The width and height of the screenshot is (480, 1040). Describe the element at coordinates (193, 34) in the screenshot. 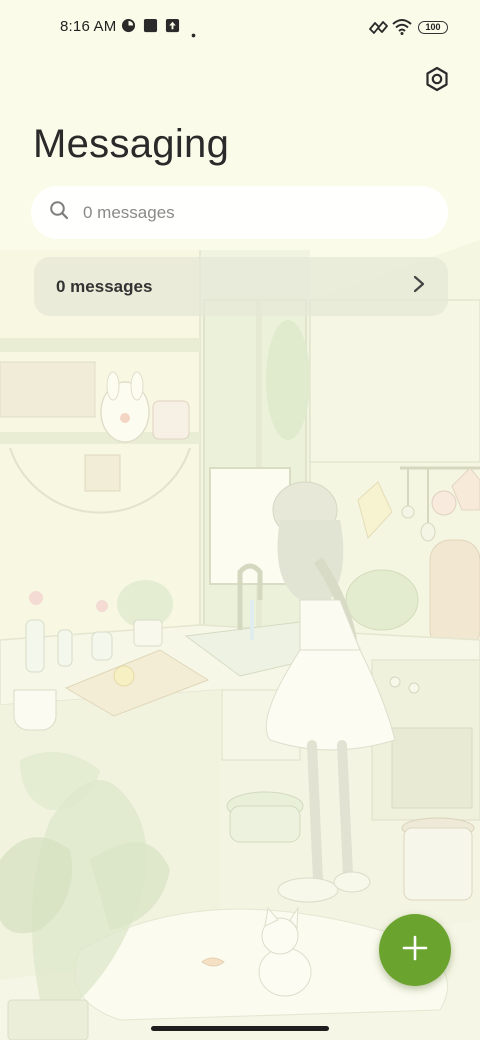

I see `dot-icon` at that location.